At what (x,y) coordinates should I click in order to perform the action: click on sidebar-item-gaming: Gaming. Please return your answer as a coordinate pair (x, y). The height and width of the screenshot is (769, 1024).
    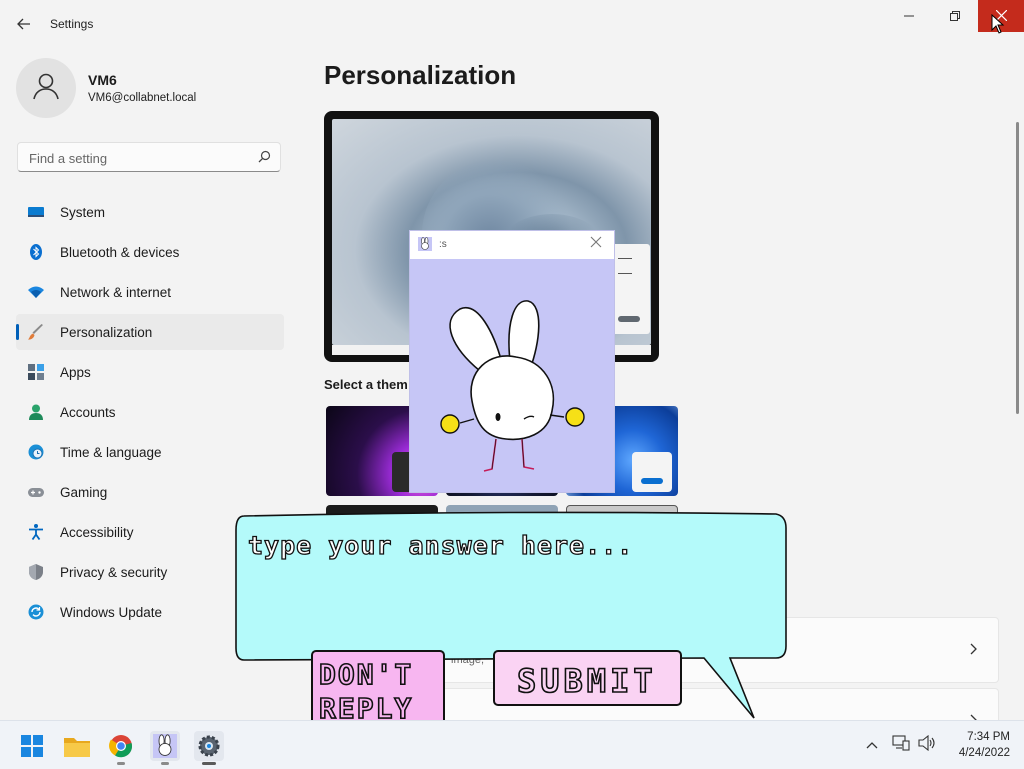
    Looking at the image, I should click on (150, 492).